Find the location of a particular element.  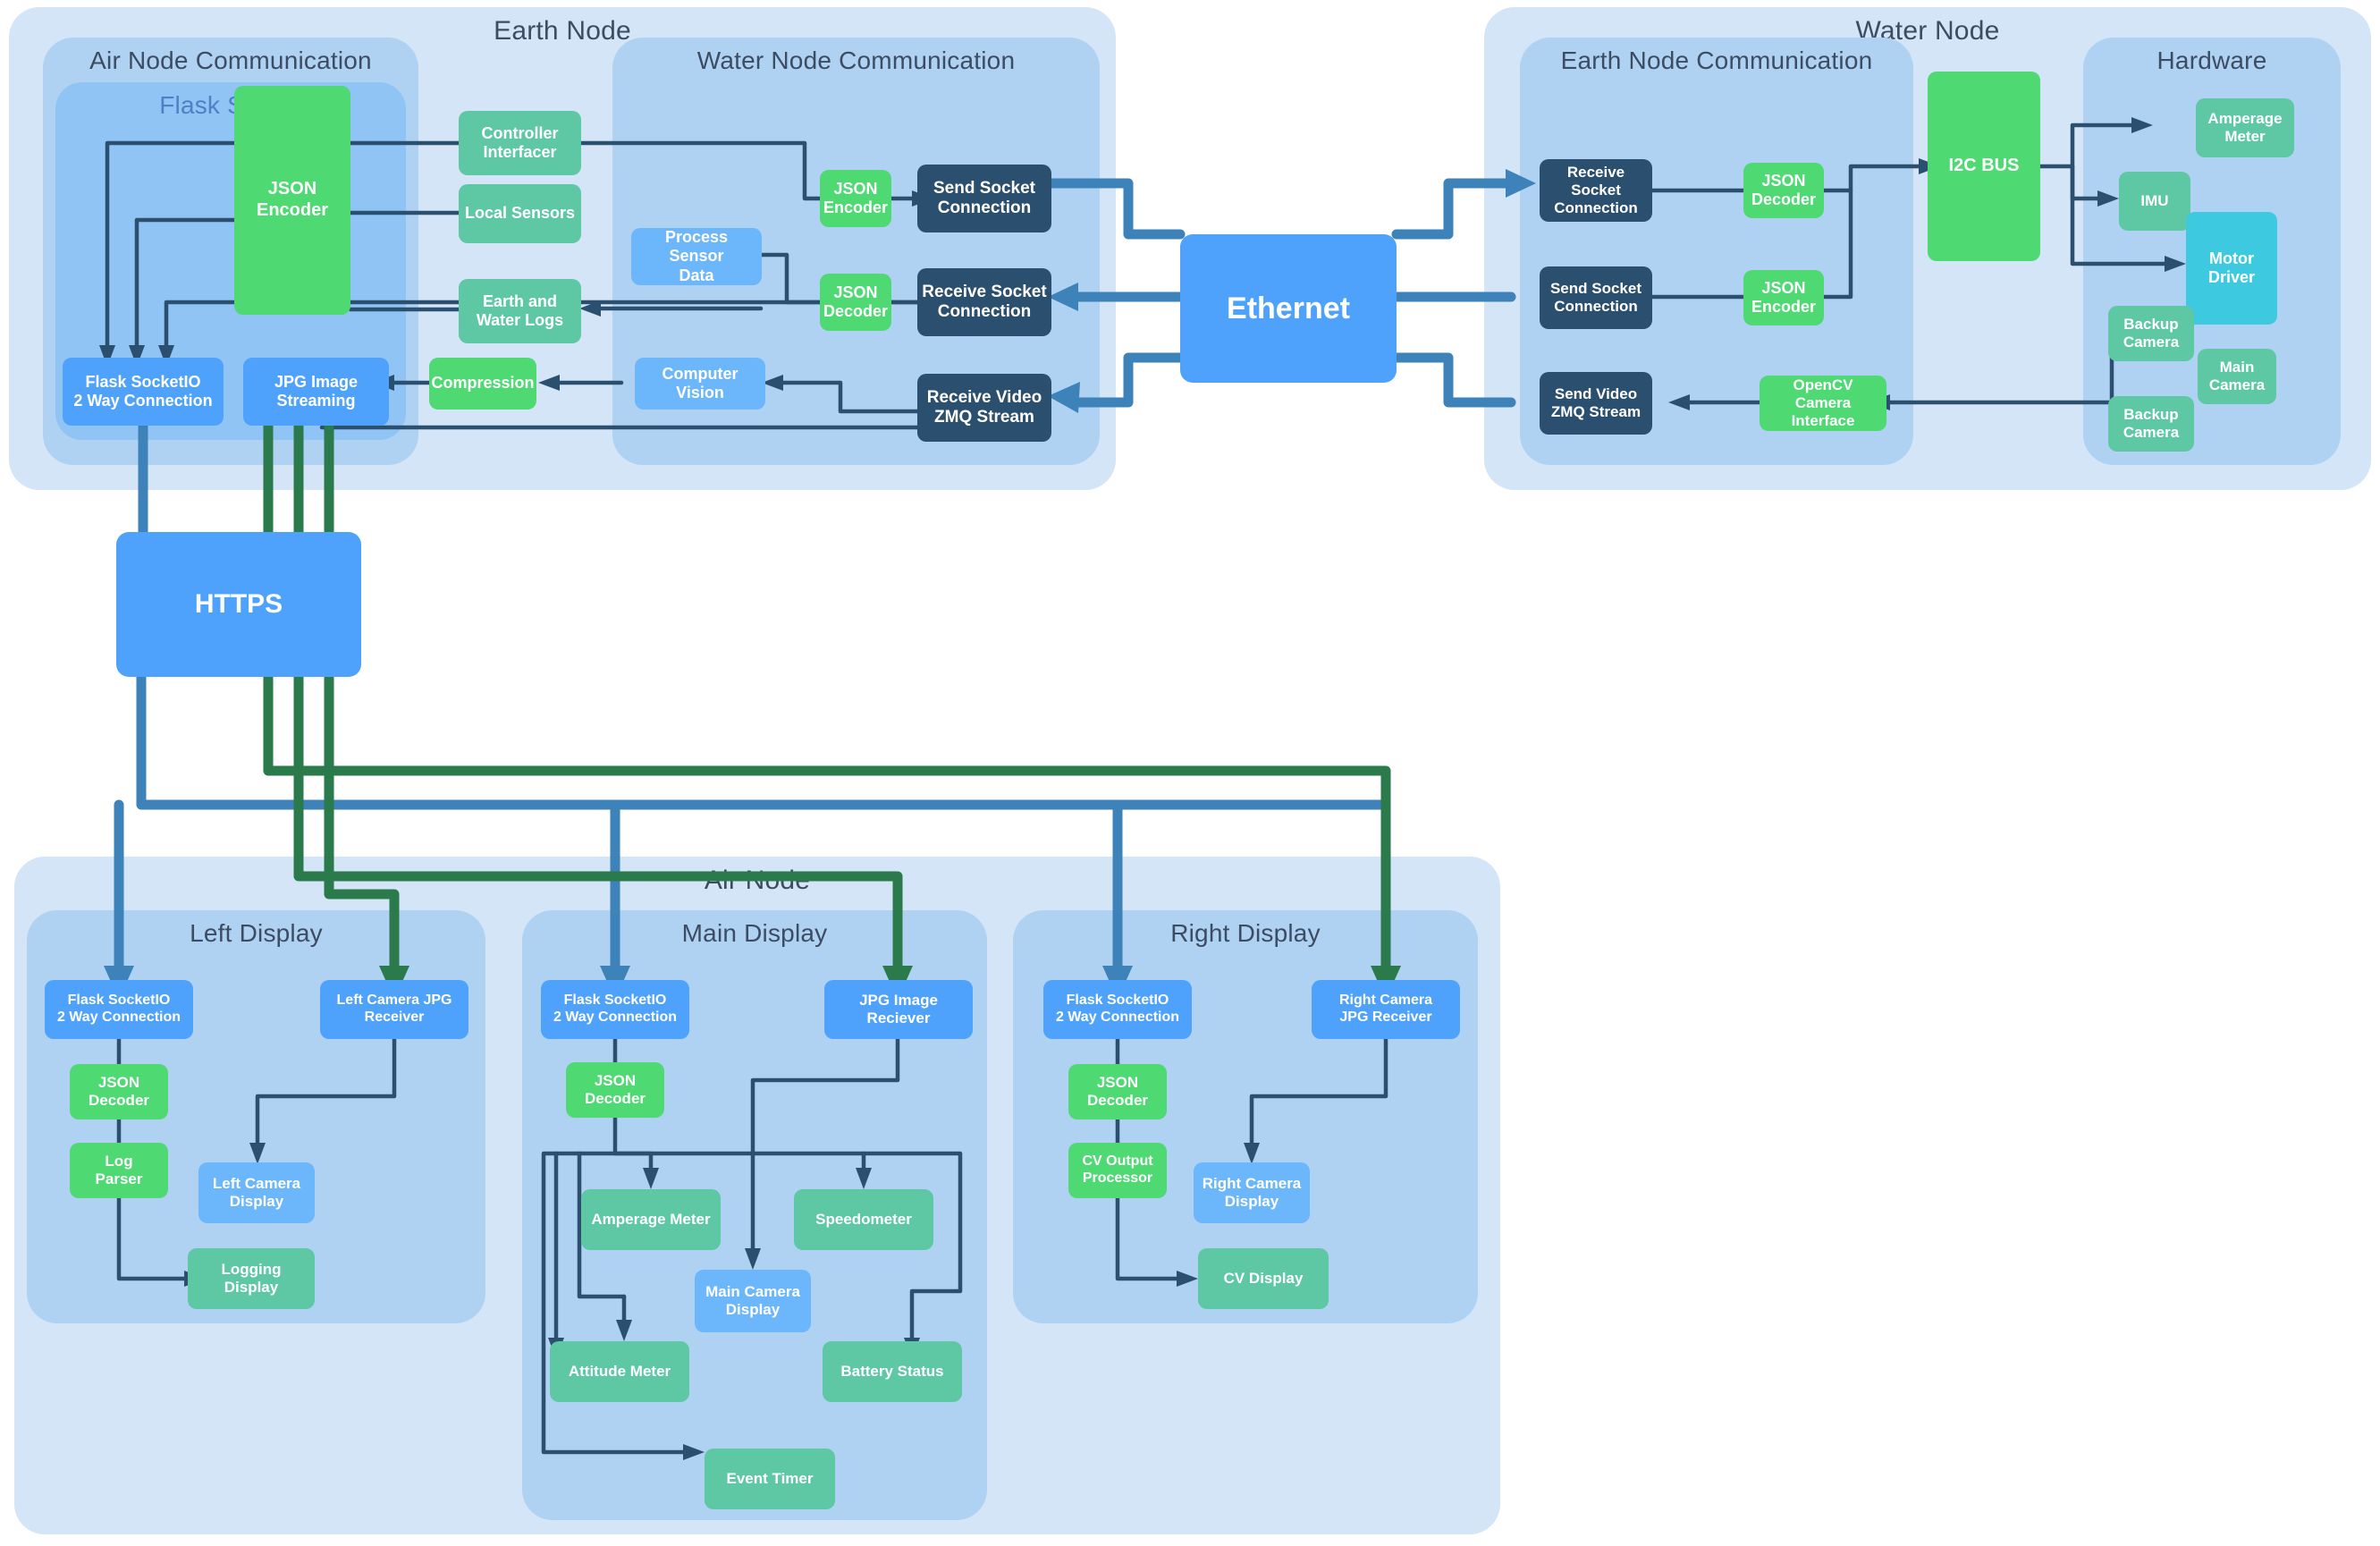

node-json-encoder-water: JSON Encoder is located at coordinates (1783, 297).